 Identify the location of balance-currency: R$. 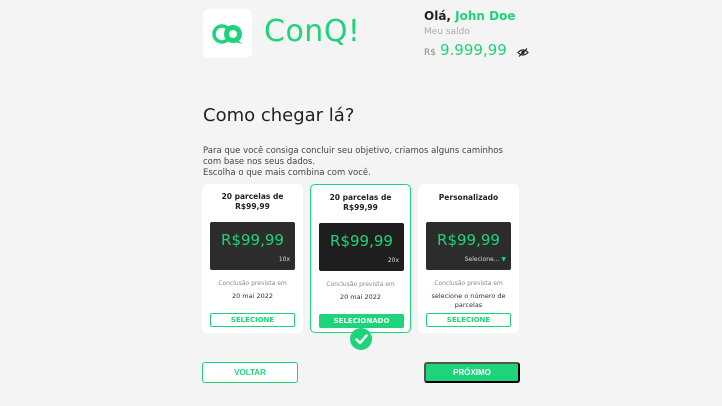
(430, 53).